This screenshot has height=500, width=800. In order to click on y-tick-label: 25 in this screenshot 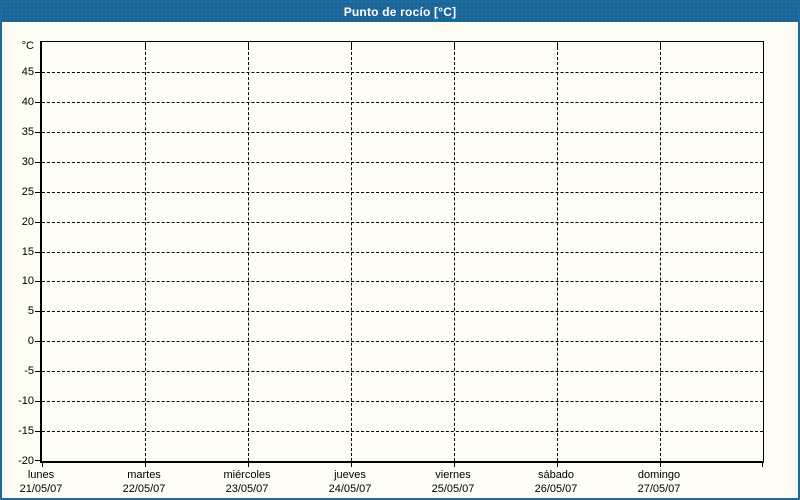, I will do `click(27, 191)`.